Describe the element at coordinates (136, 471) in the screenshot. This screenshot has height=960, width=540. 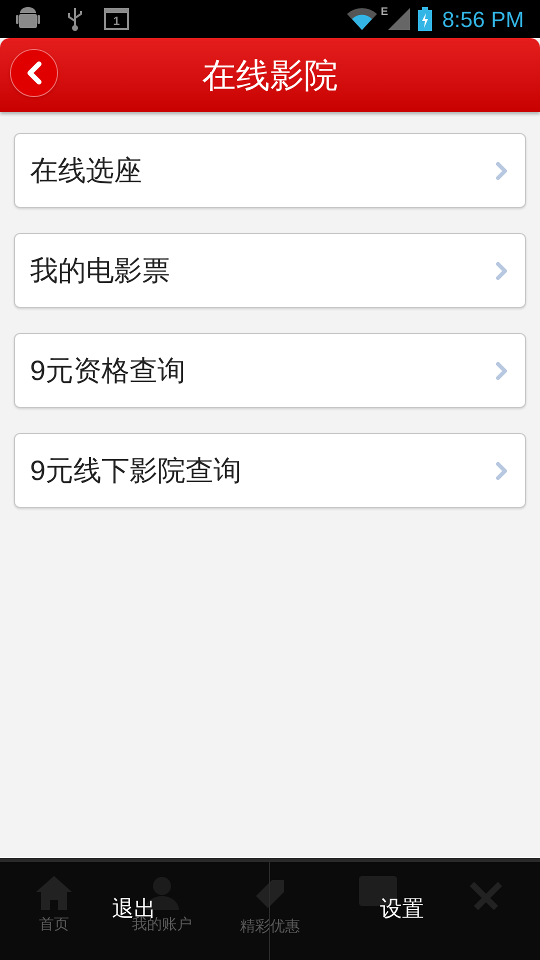
I see `menu-item-label: 9元线下影院查询` at that location.